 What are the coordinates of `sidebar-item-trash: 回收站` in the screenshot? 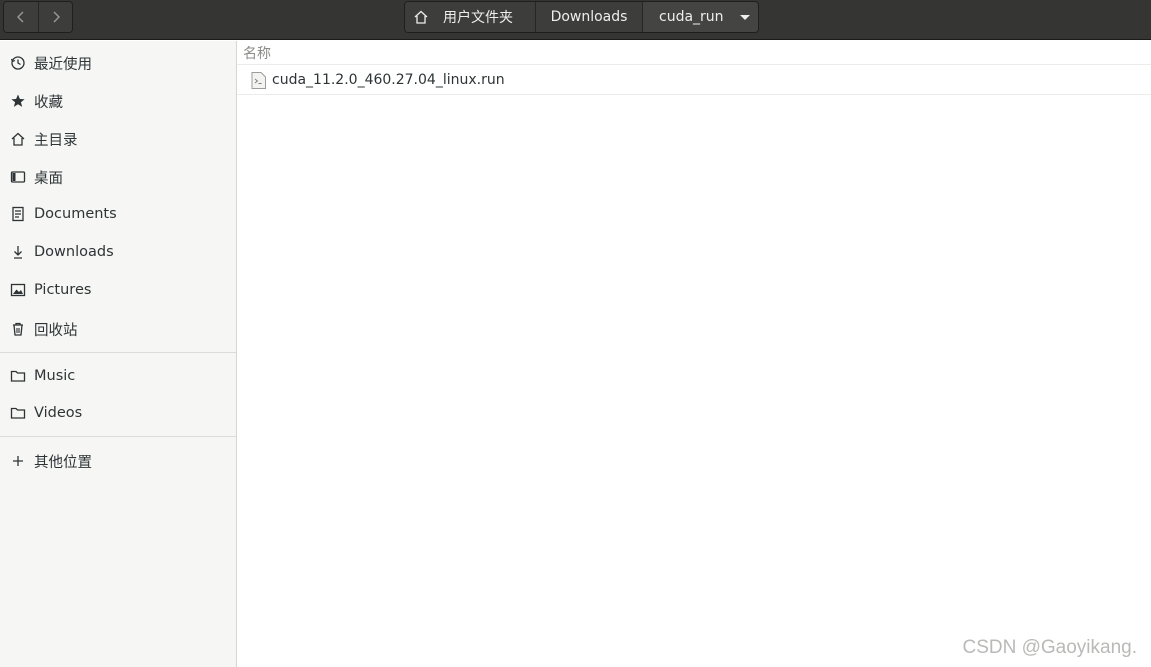 It's located at (118, 329).